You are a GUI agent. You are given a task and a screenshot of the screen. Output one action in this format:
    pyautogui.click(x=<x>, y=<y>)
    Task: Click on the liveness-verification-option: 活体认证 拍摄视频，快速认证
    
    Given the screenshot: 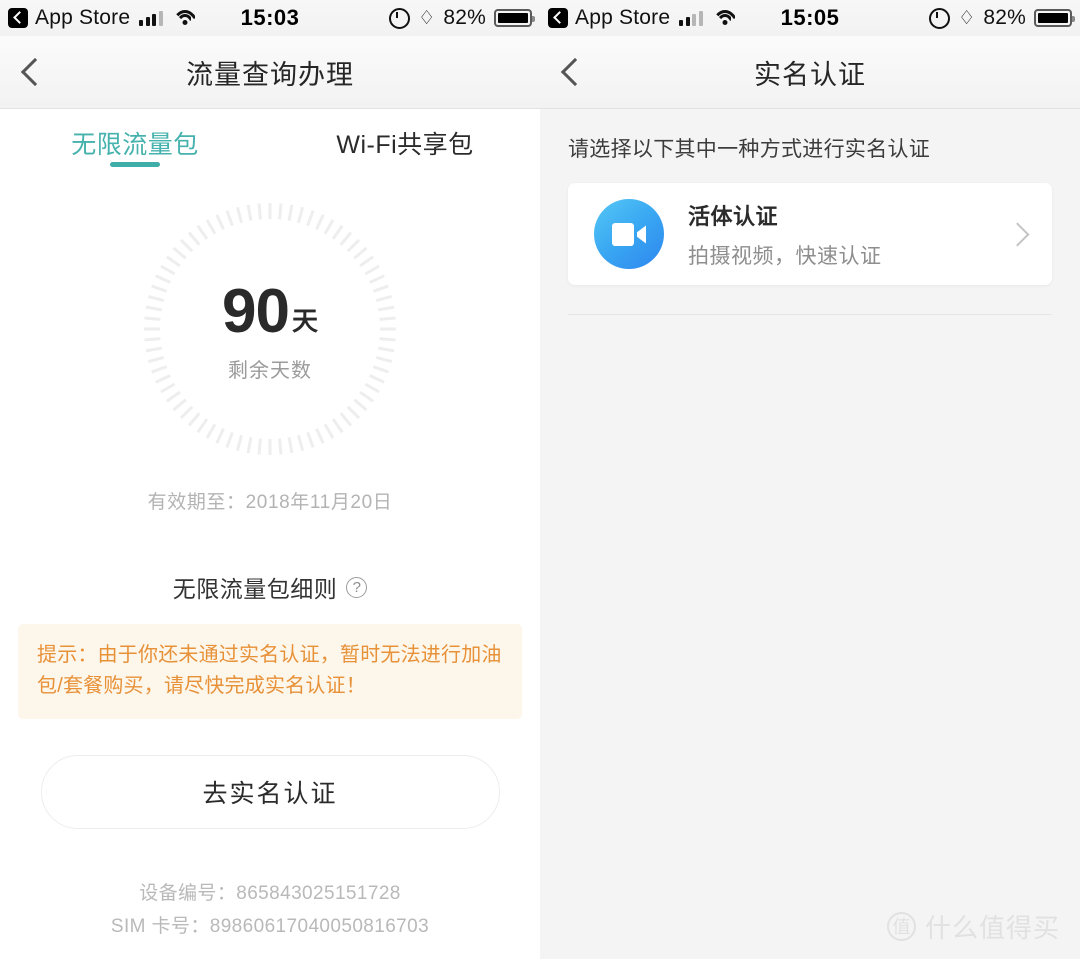 What is the action you would take?
    pyautogui.click(x=810, y=234)
    